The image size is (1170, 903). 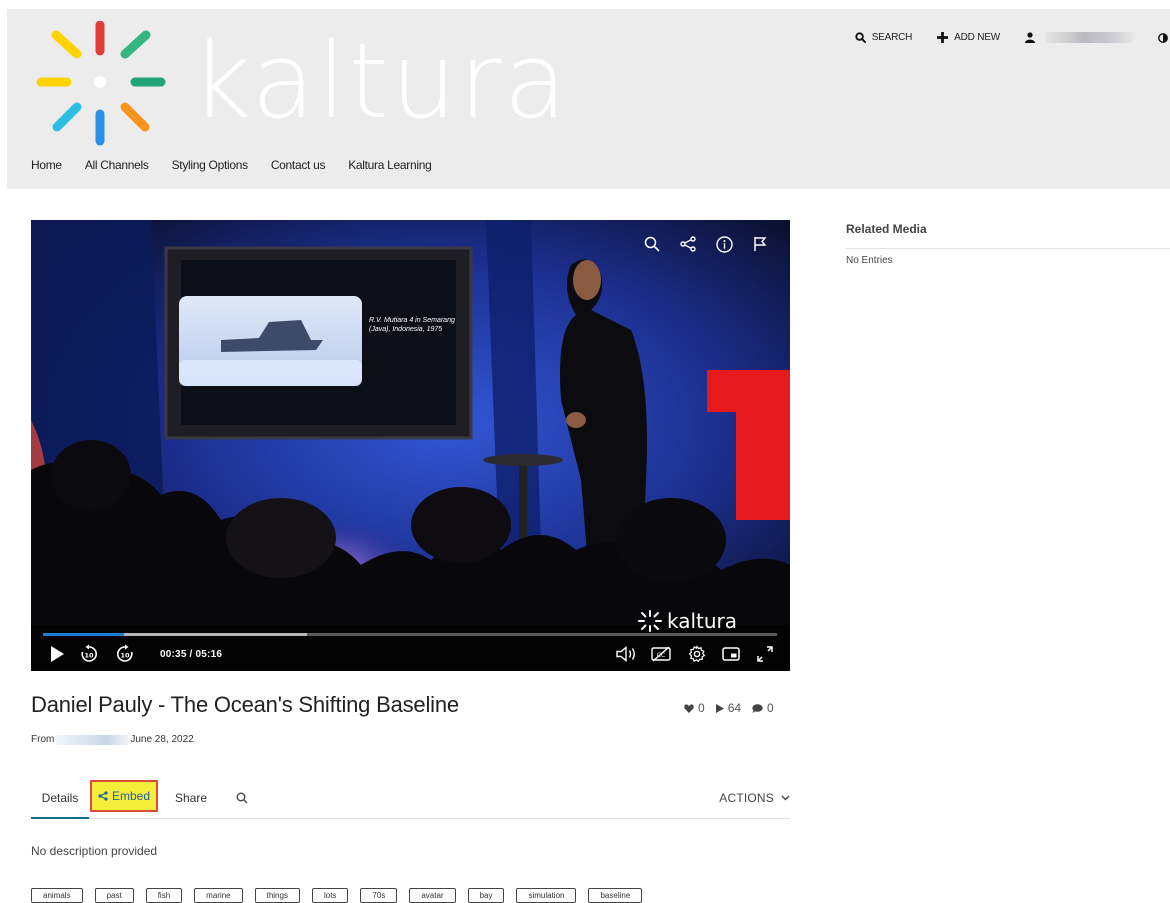 I want to click on media-meta: From June 28, 2022, so click(x=112, y=739).